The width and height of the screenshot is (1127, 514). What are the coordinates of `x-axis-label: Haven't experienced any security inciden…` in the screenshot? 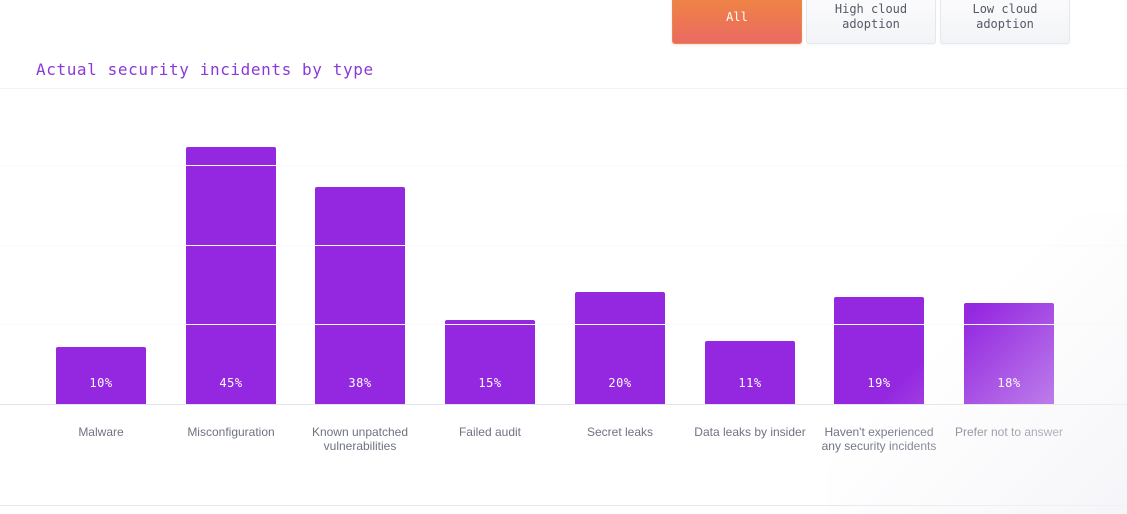 It's located at (879, 439).